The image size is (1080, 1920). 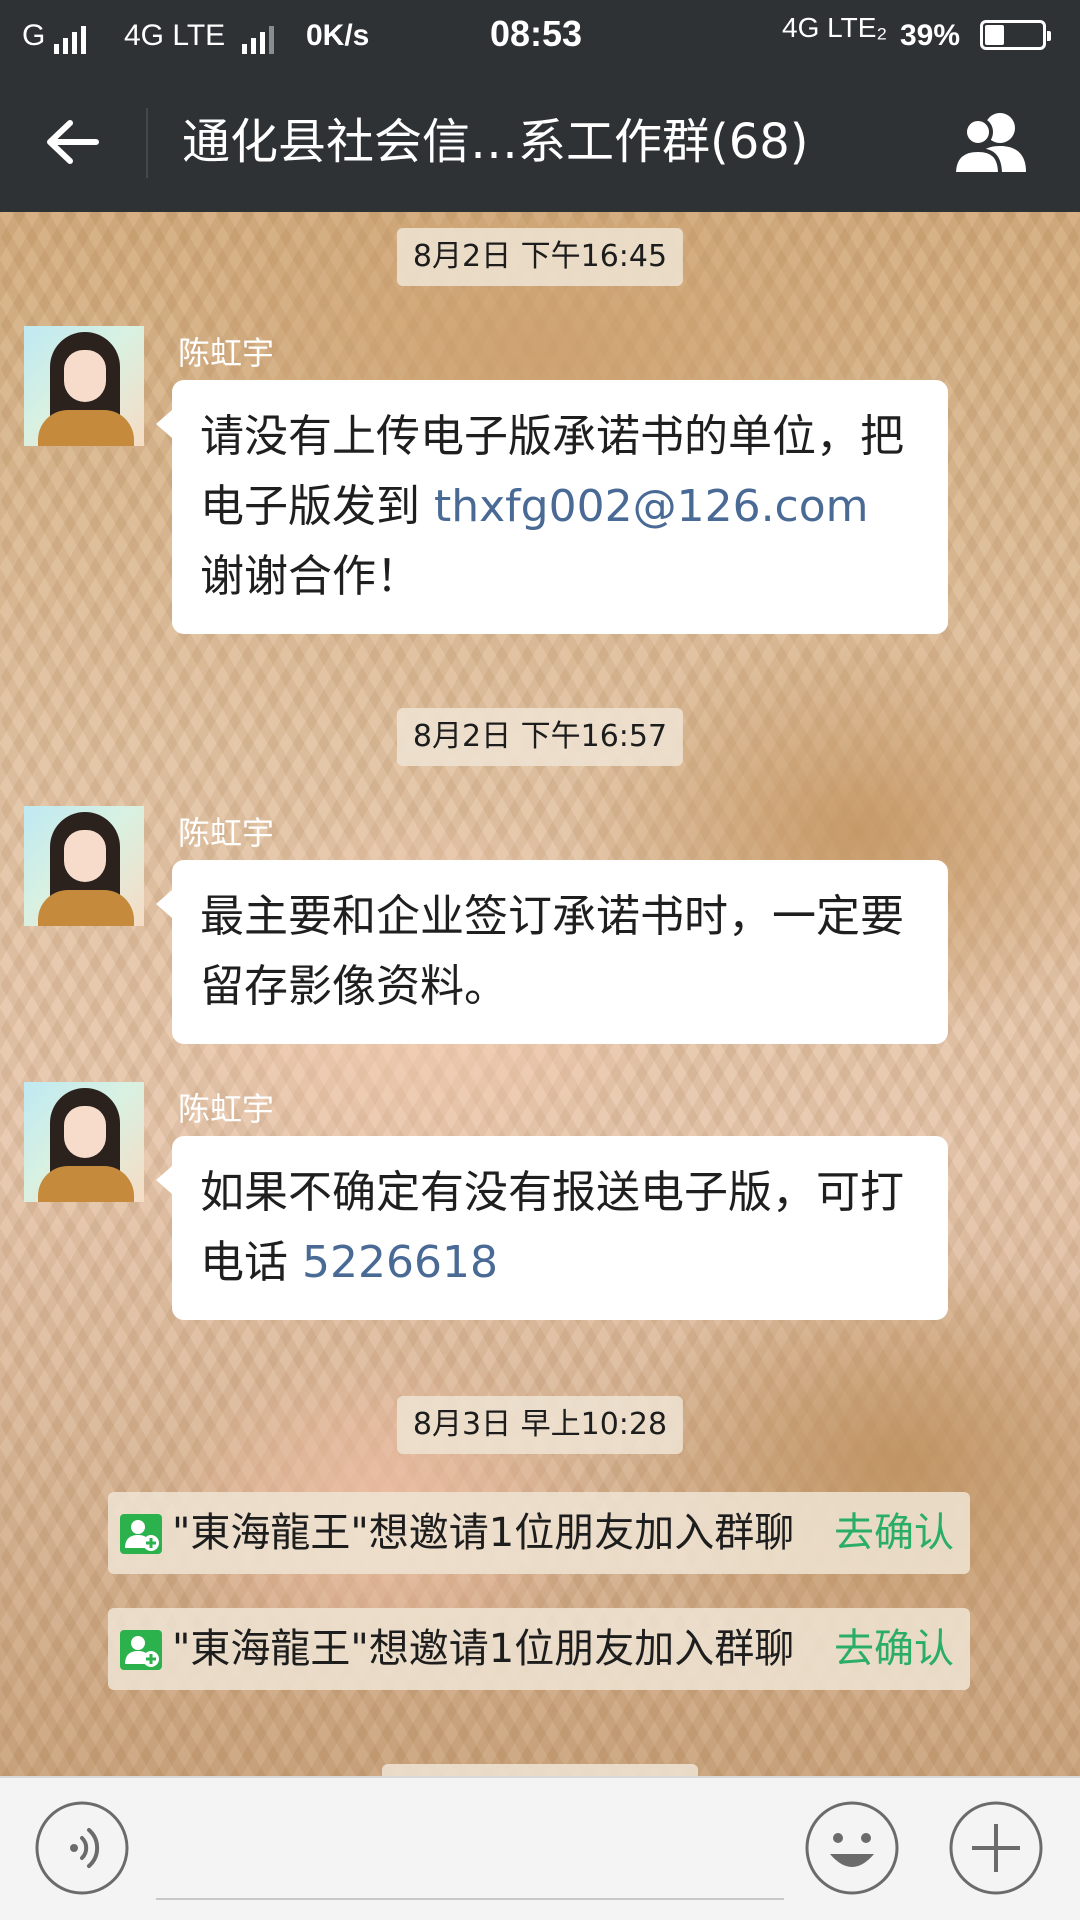 I want to click on timestamp-chip: 8月3日 早上10:28, so click(x=540, y=1425).